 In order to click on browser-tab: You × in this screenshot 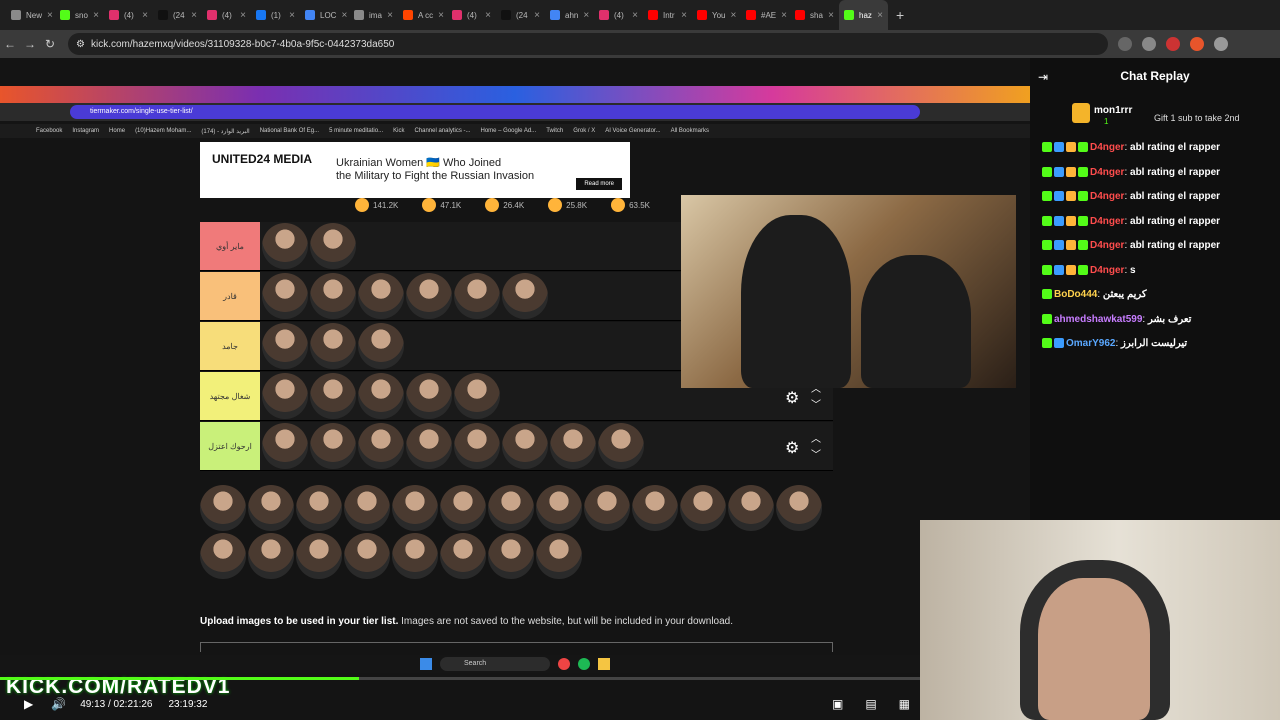, I will do `click(716, 15)`.